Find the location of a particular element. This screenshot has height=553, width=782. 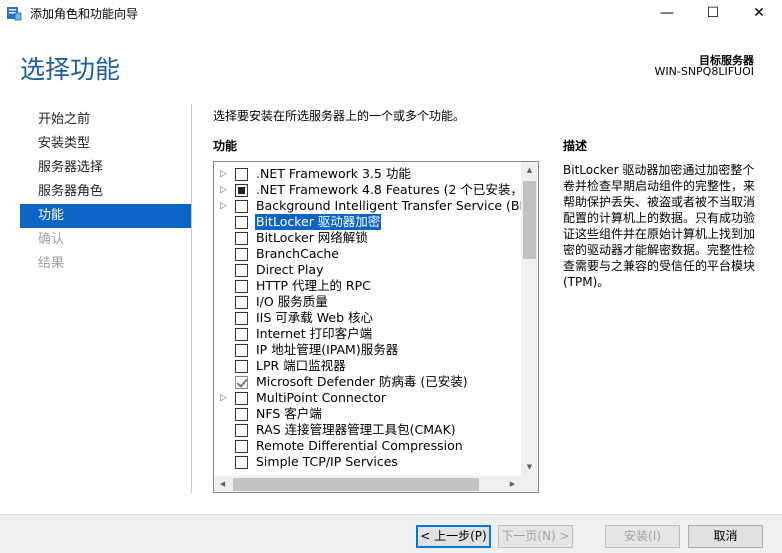

feature-label: I/O 服务质量 is located at coordinates (292, 301).